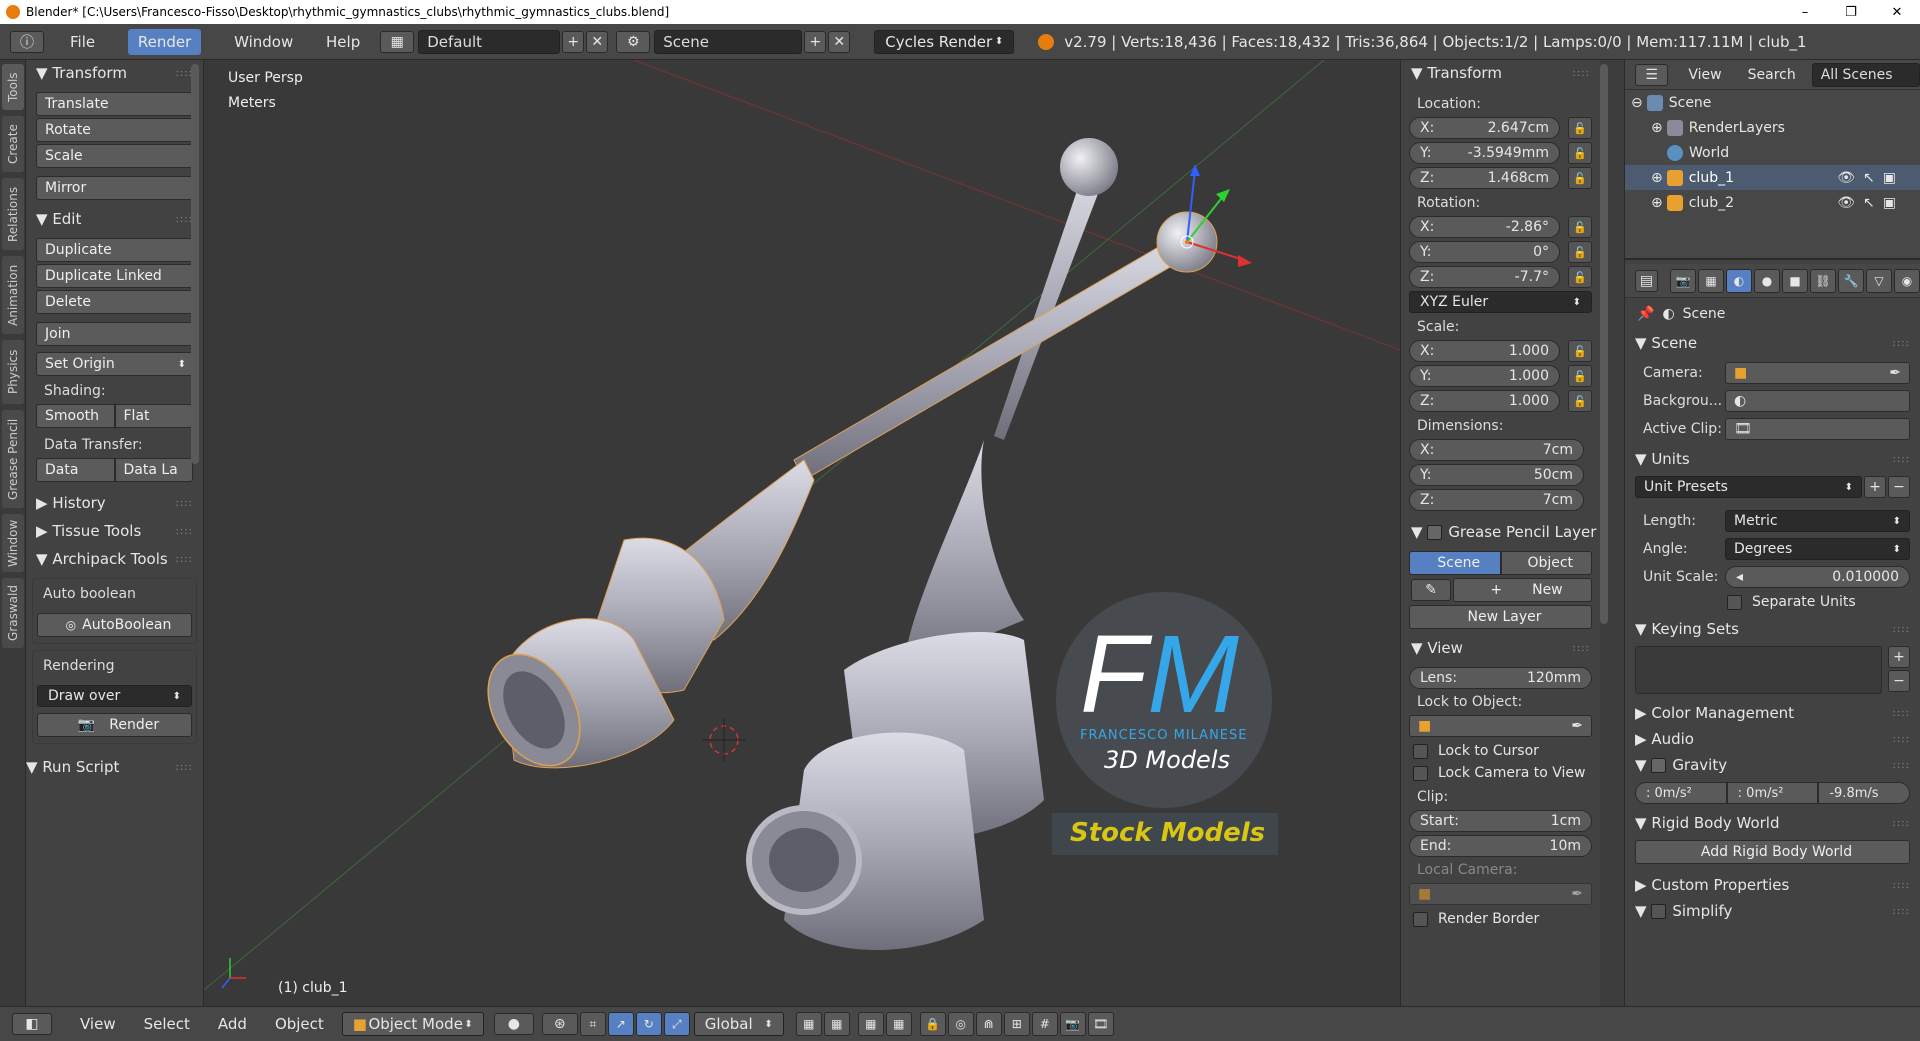  What do you see at coordinates (98, 1024) in the screenshot?
I see `bottom-menu-view: View` at bounding box center [98, 1024].